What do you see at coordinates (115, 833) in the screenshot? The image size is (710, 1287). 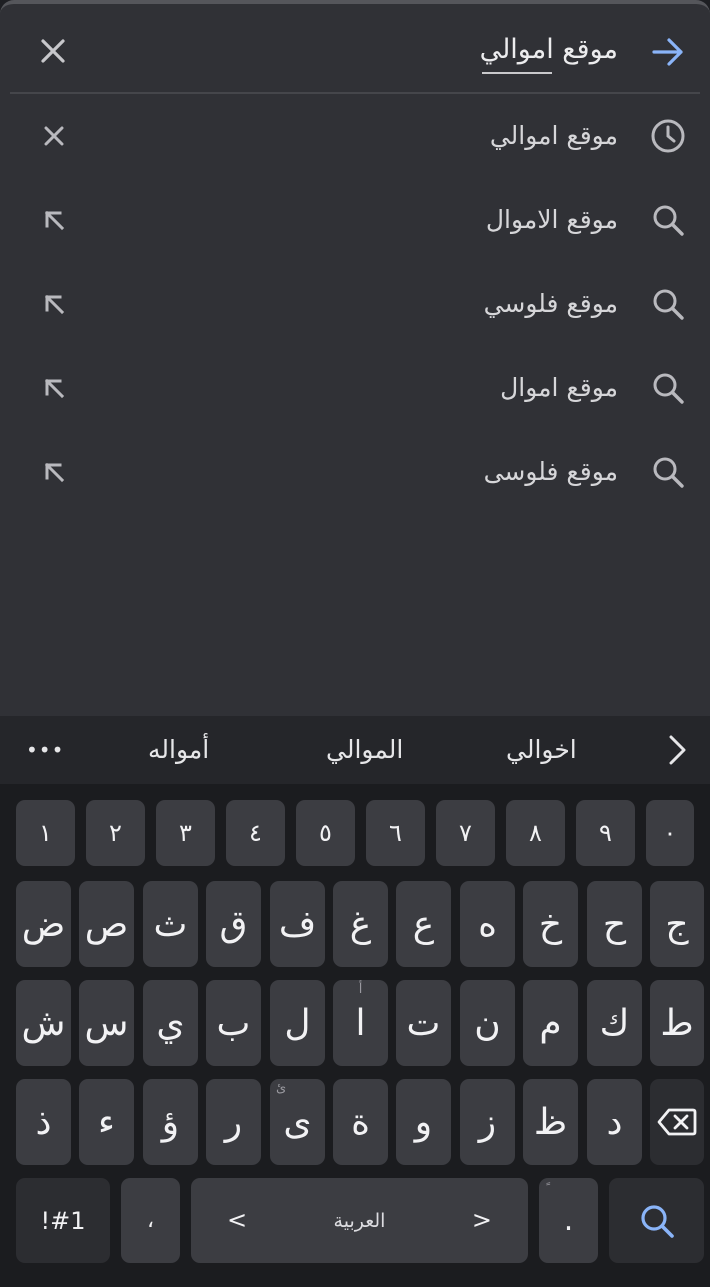 I see `key: ٢` at bounding box center [115, 833].